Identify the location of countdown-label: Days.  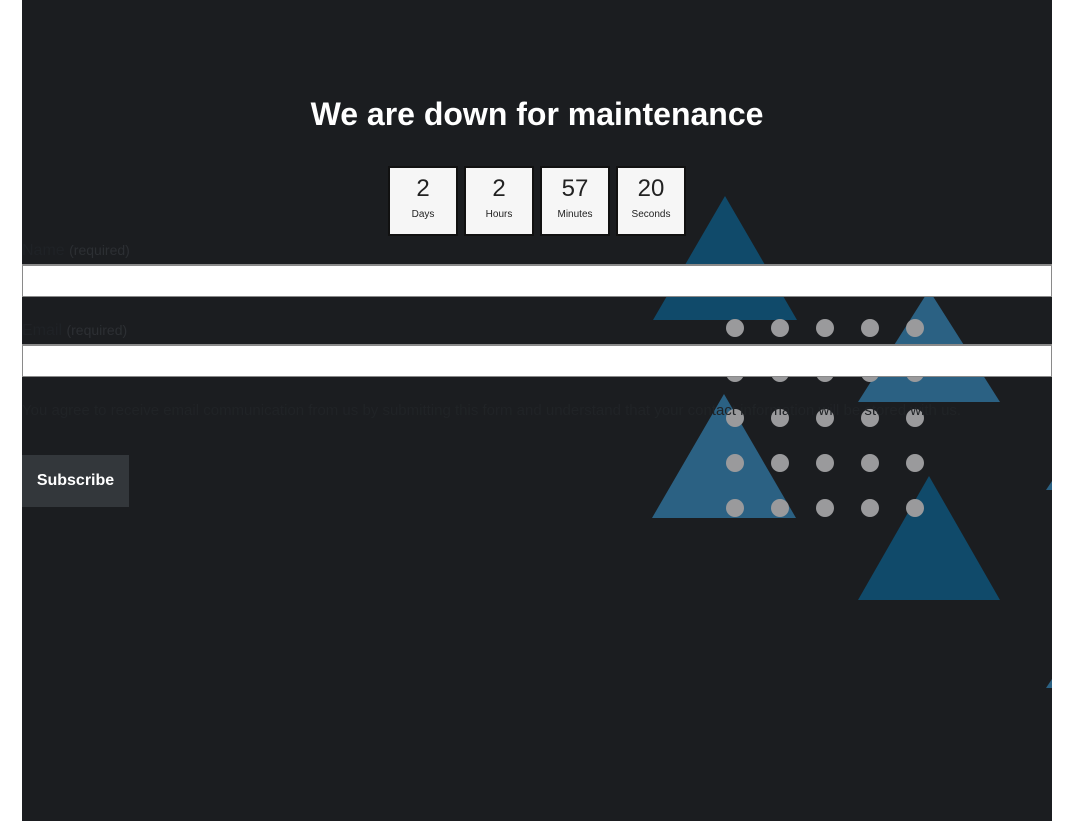
(423, 214).